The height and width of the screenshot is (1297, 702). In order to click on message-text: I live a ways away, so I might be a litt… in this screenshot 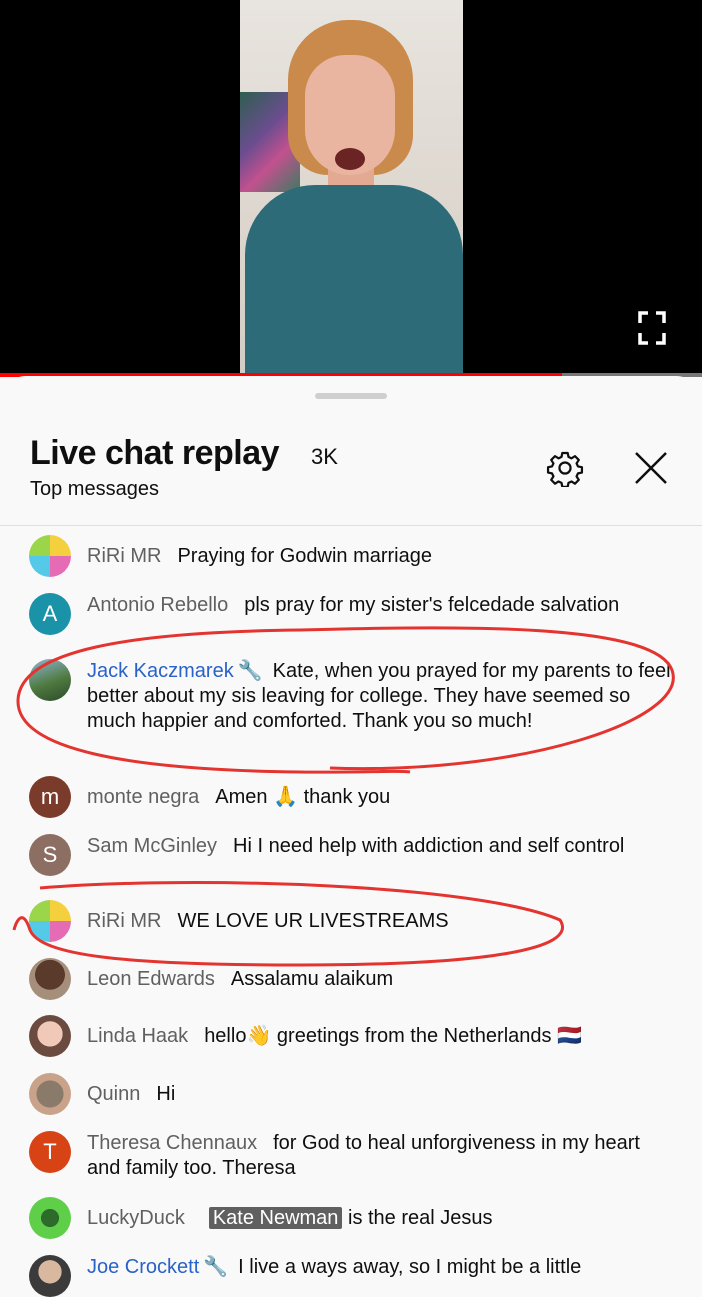, I will do `click(410, 1267)`.